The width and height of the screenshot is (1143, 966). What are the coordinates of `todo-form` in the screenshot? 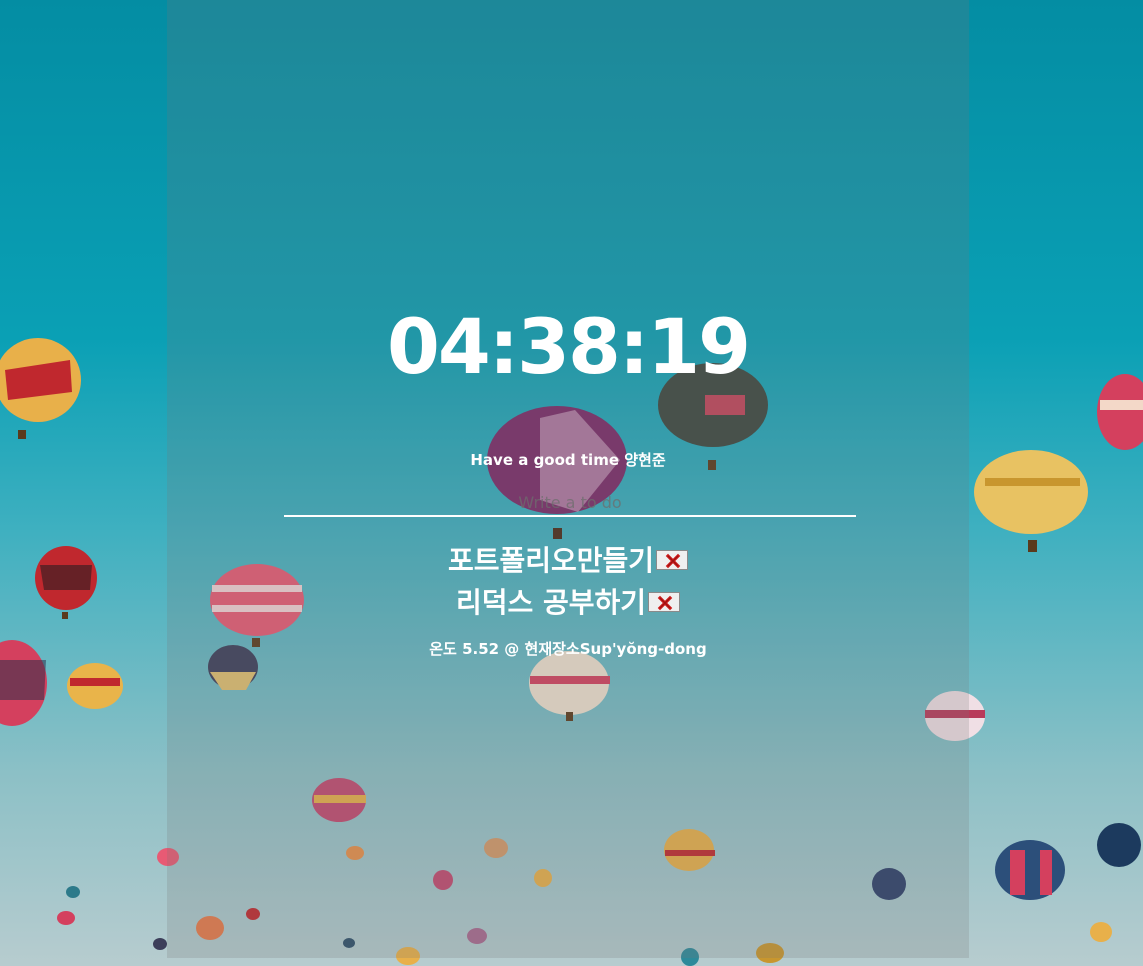 It's located at (570, 504).